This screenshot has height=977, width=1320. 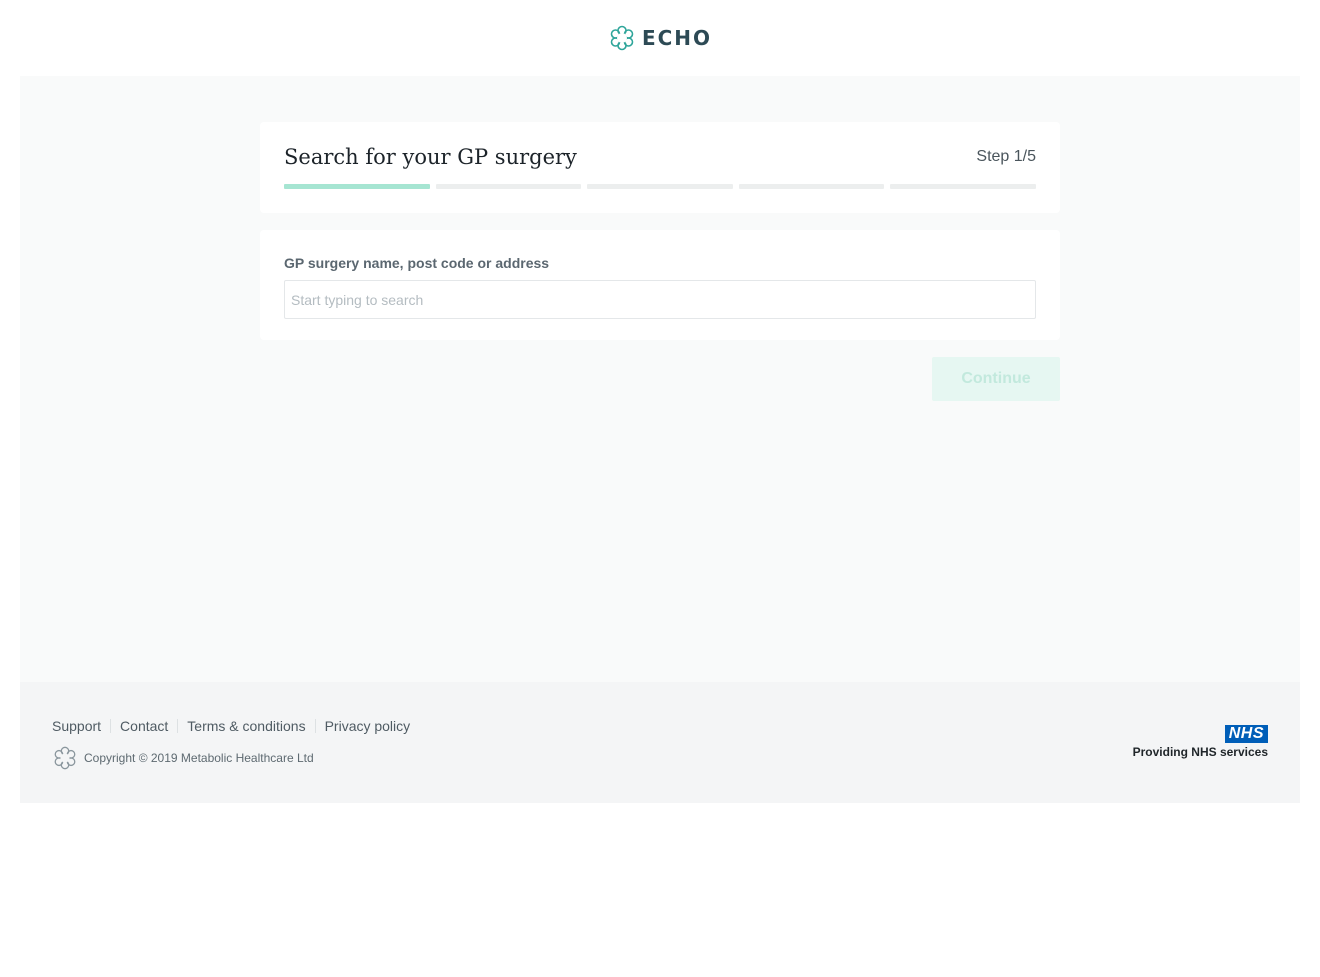 I want to click on search-label: GP surgery name, post code or address, so click(x=417, y=263).